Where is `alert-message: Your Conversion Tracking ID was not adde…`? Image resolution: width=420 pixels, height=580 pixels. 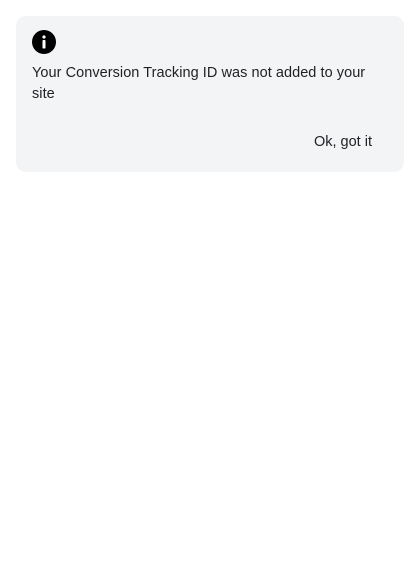 alert-message: Your Conversion Tracking ID was not adde… is located at coordinates (199, 83).